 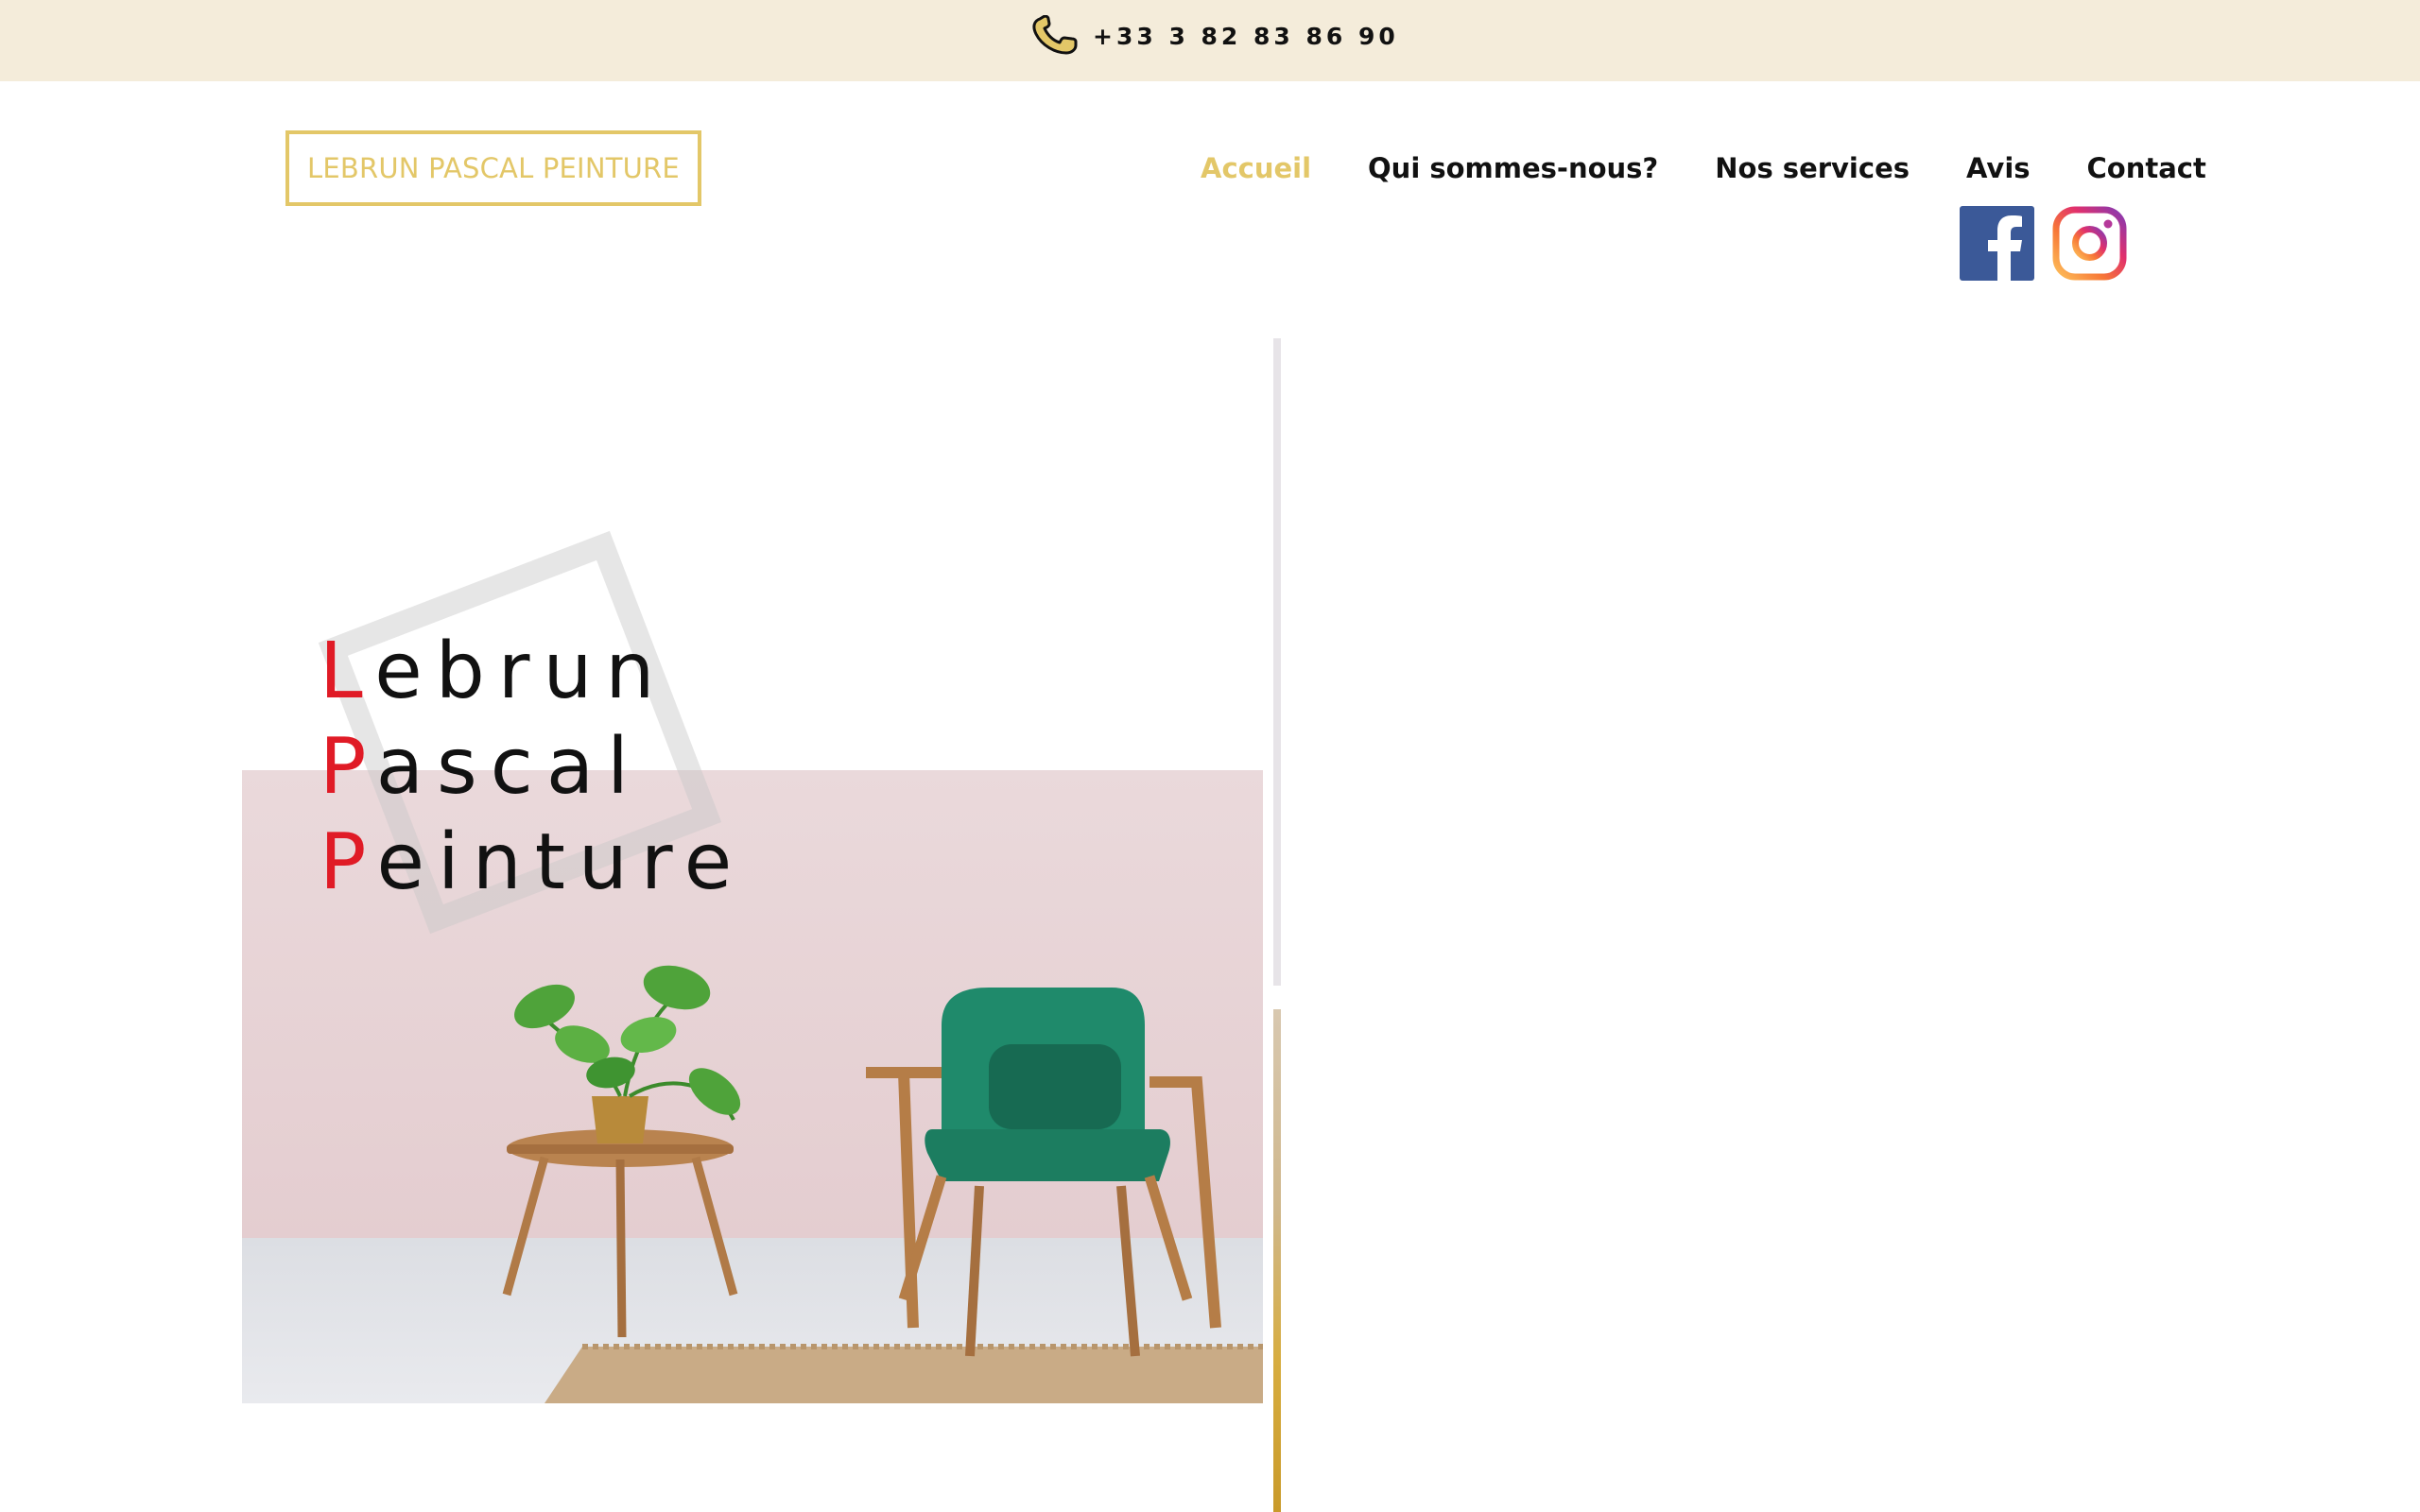 I want to click on site-logo-text: LEBRUN PASCAL PEINTURE, so click(x=494, y=168).